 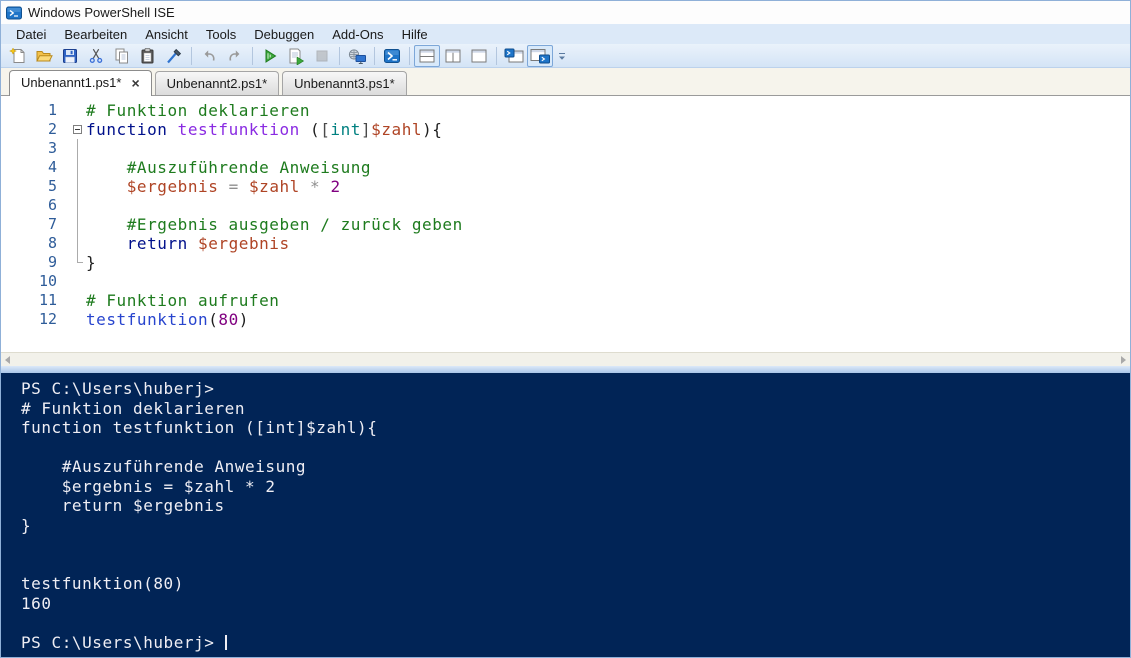 What do you see at coordinates (164, 466) in the screenshot?
I see `console-line: #Auszuführende Anweisung` at bounding box center [164, 466].